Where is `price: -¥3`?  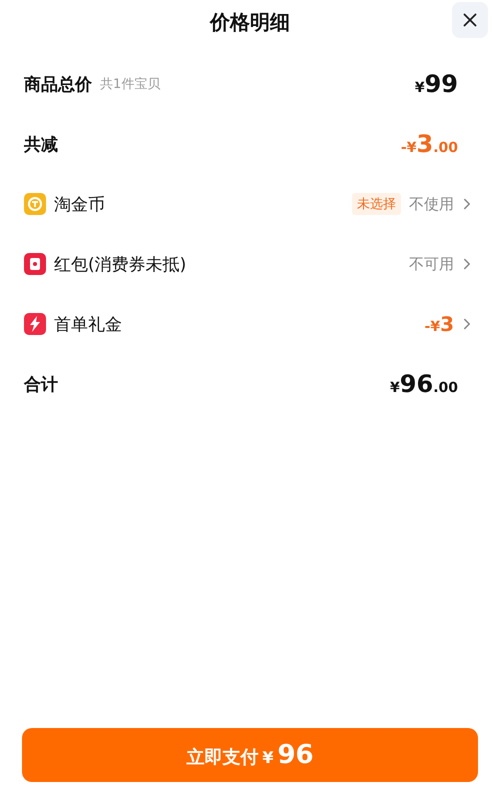
price: -¥3 is located at coordinates (439, 324).